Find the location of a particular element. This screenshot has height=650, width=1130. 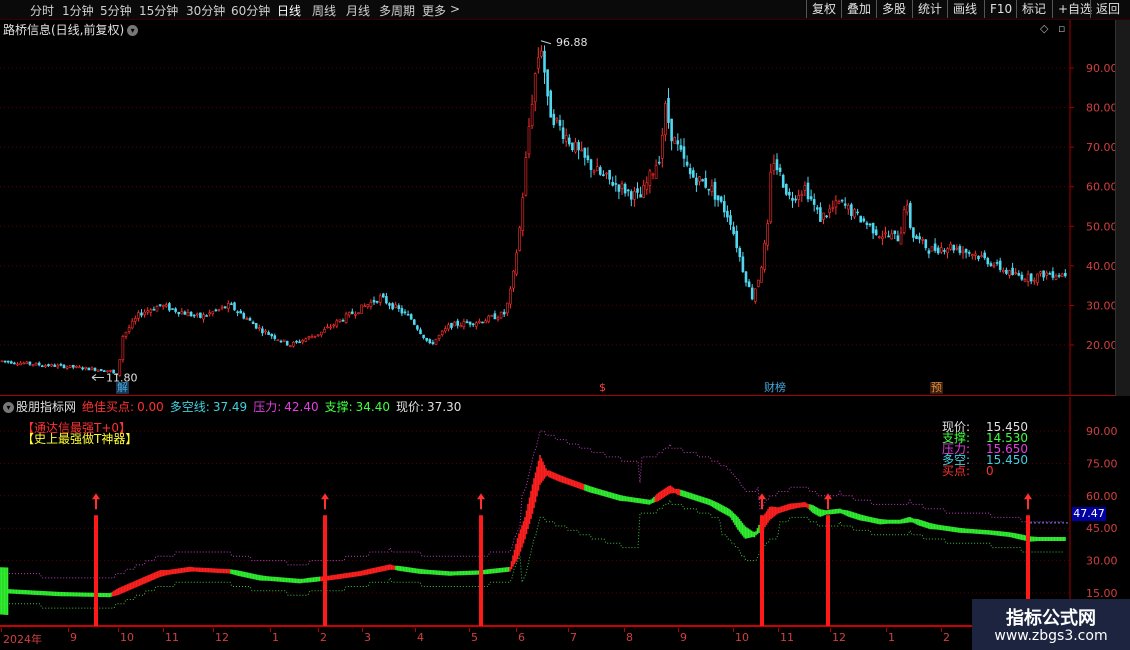

x-tick-label: 6 is located at coordinates (521, 637).